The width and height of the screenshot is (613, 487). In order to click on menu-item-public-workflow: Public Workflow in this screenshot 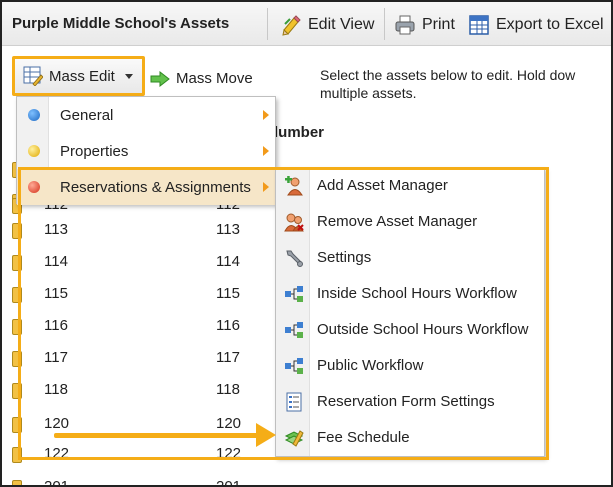, I will do `click(410, 366)`.